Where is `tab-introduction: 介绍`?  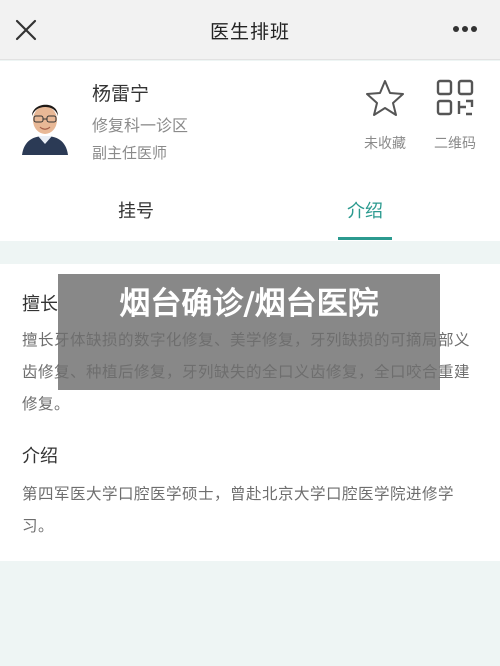 tab-introduction: 介绍 is located at coordinates (365, 210).